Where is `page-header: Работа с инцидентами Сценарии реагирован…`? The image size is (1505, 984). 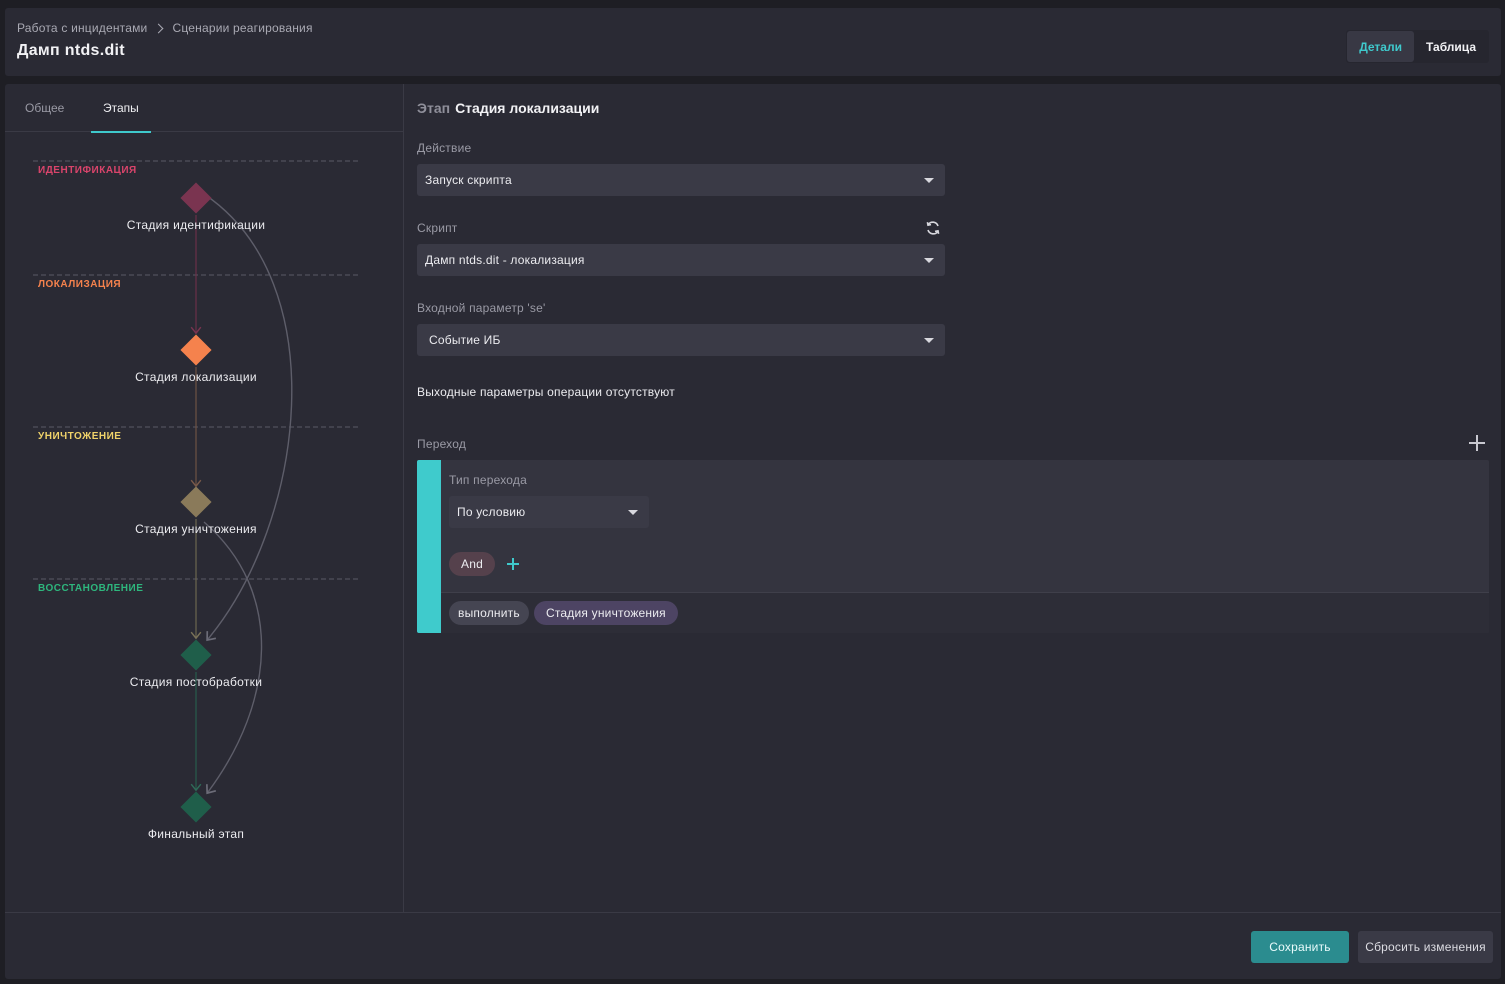
page-header: Работа с инцидентами Сценарии реагирован… is located at coordinates (753, 42).